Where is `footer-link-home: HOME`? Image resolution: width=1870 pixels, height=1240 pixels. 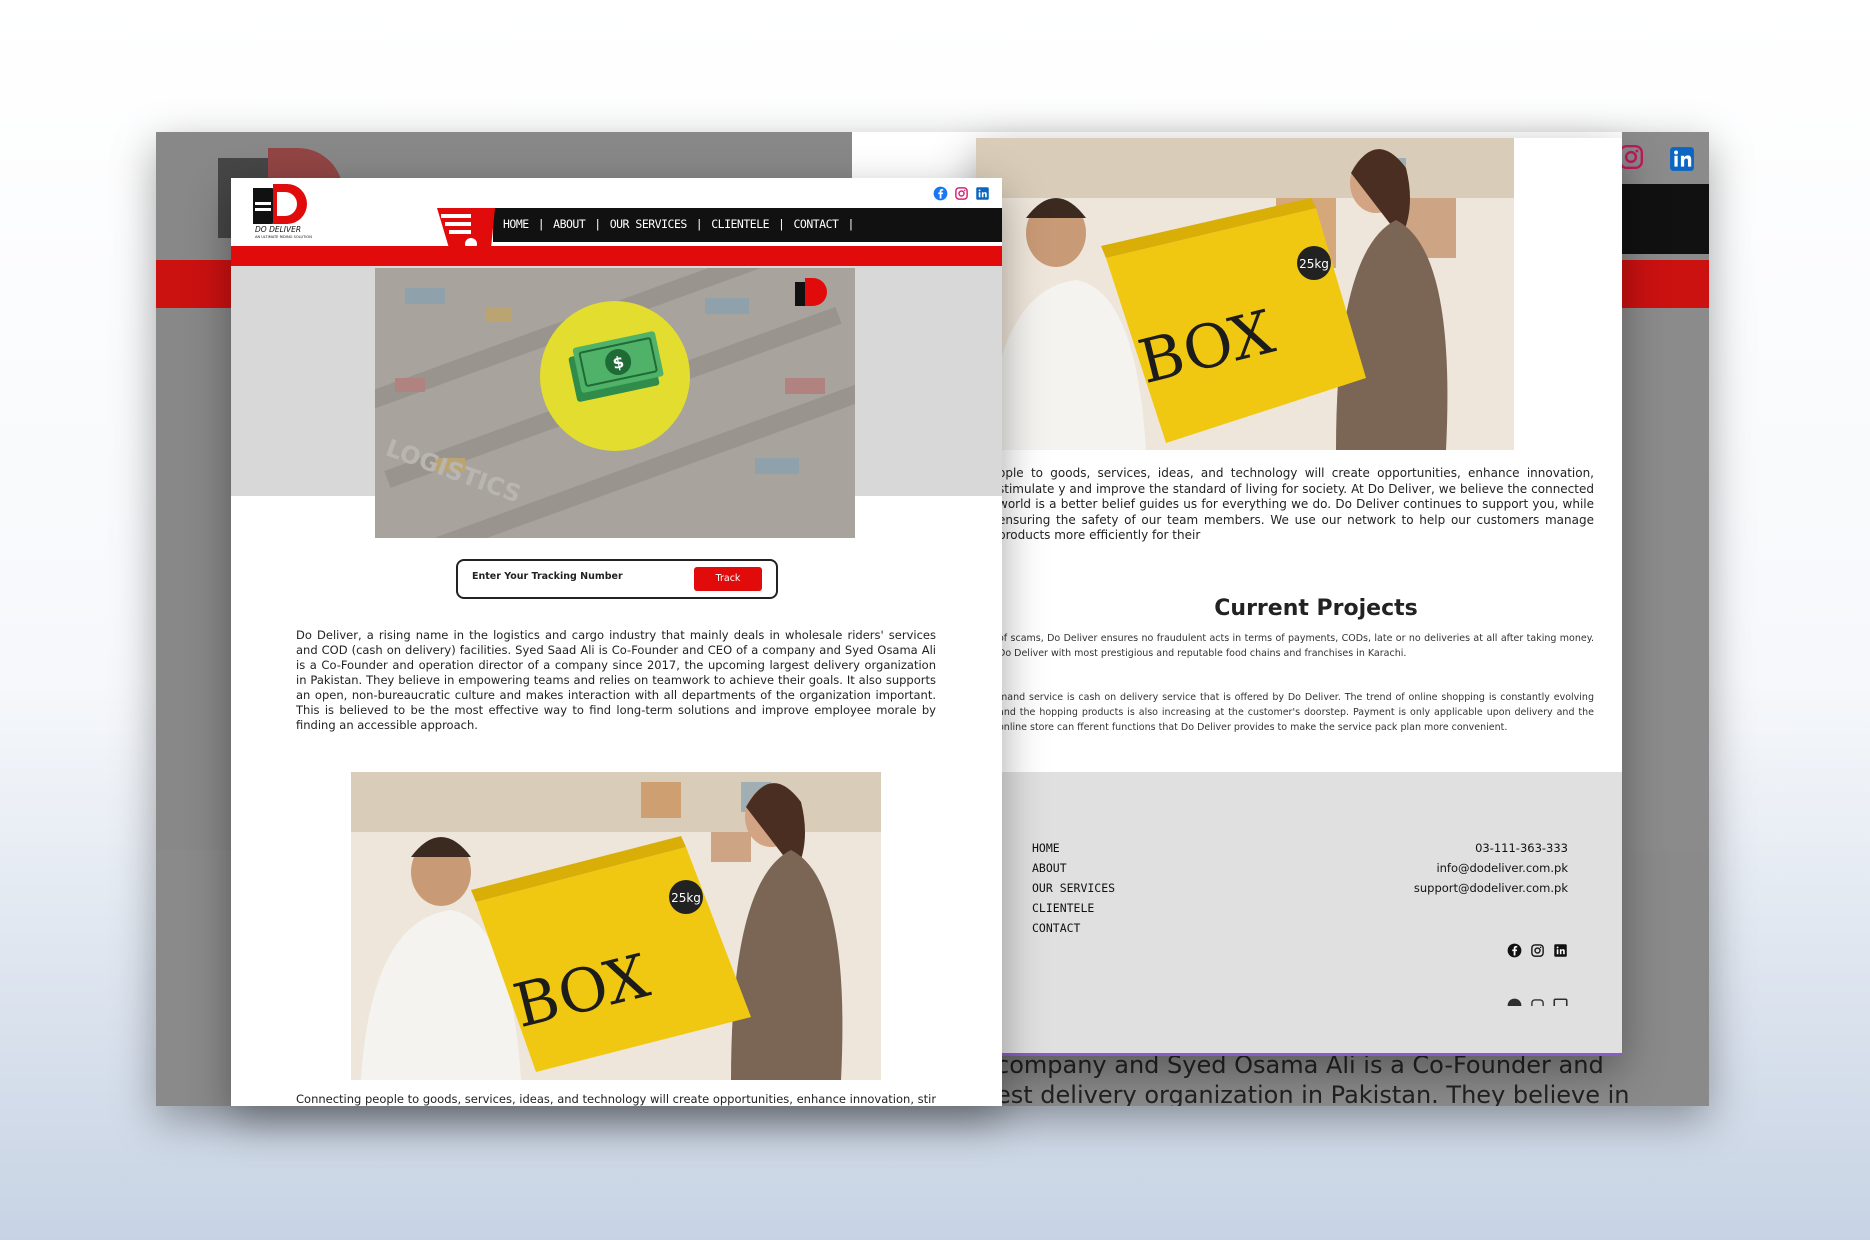
footer-link-home: HOME is located at coordinates (1073, 848).